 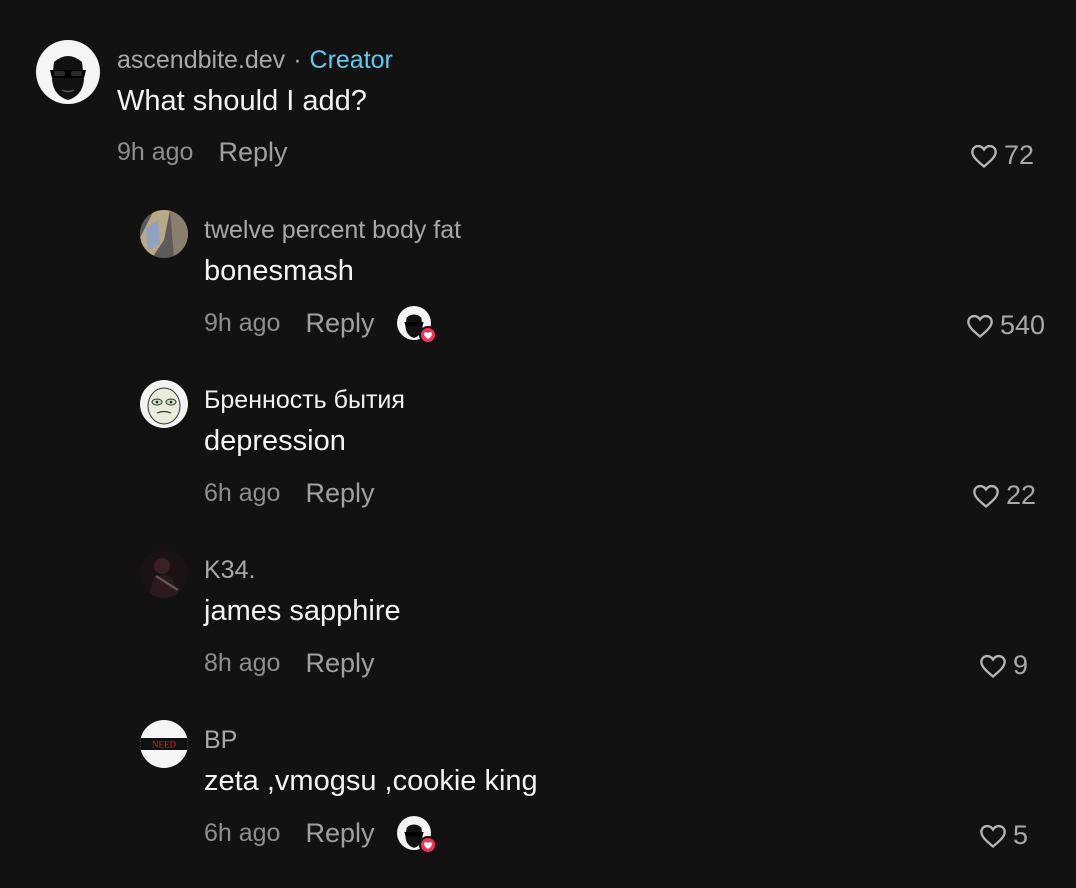 What do you see at coordinates (164, 234) in the screenshot?
I see `photo-avatar` at bounding box center [164, 234].